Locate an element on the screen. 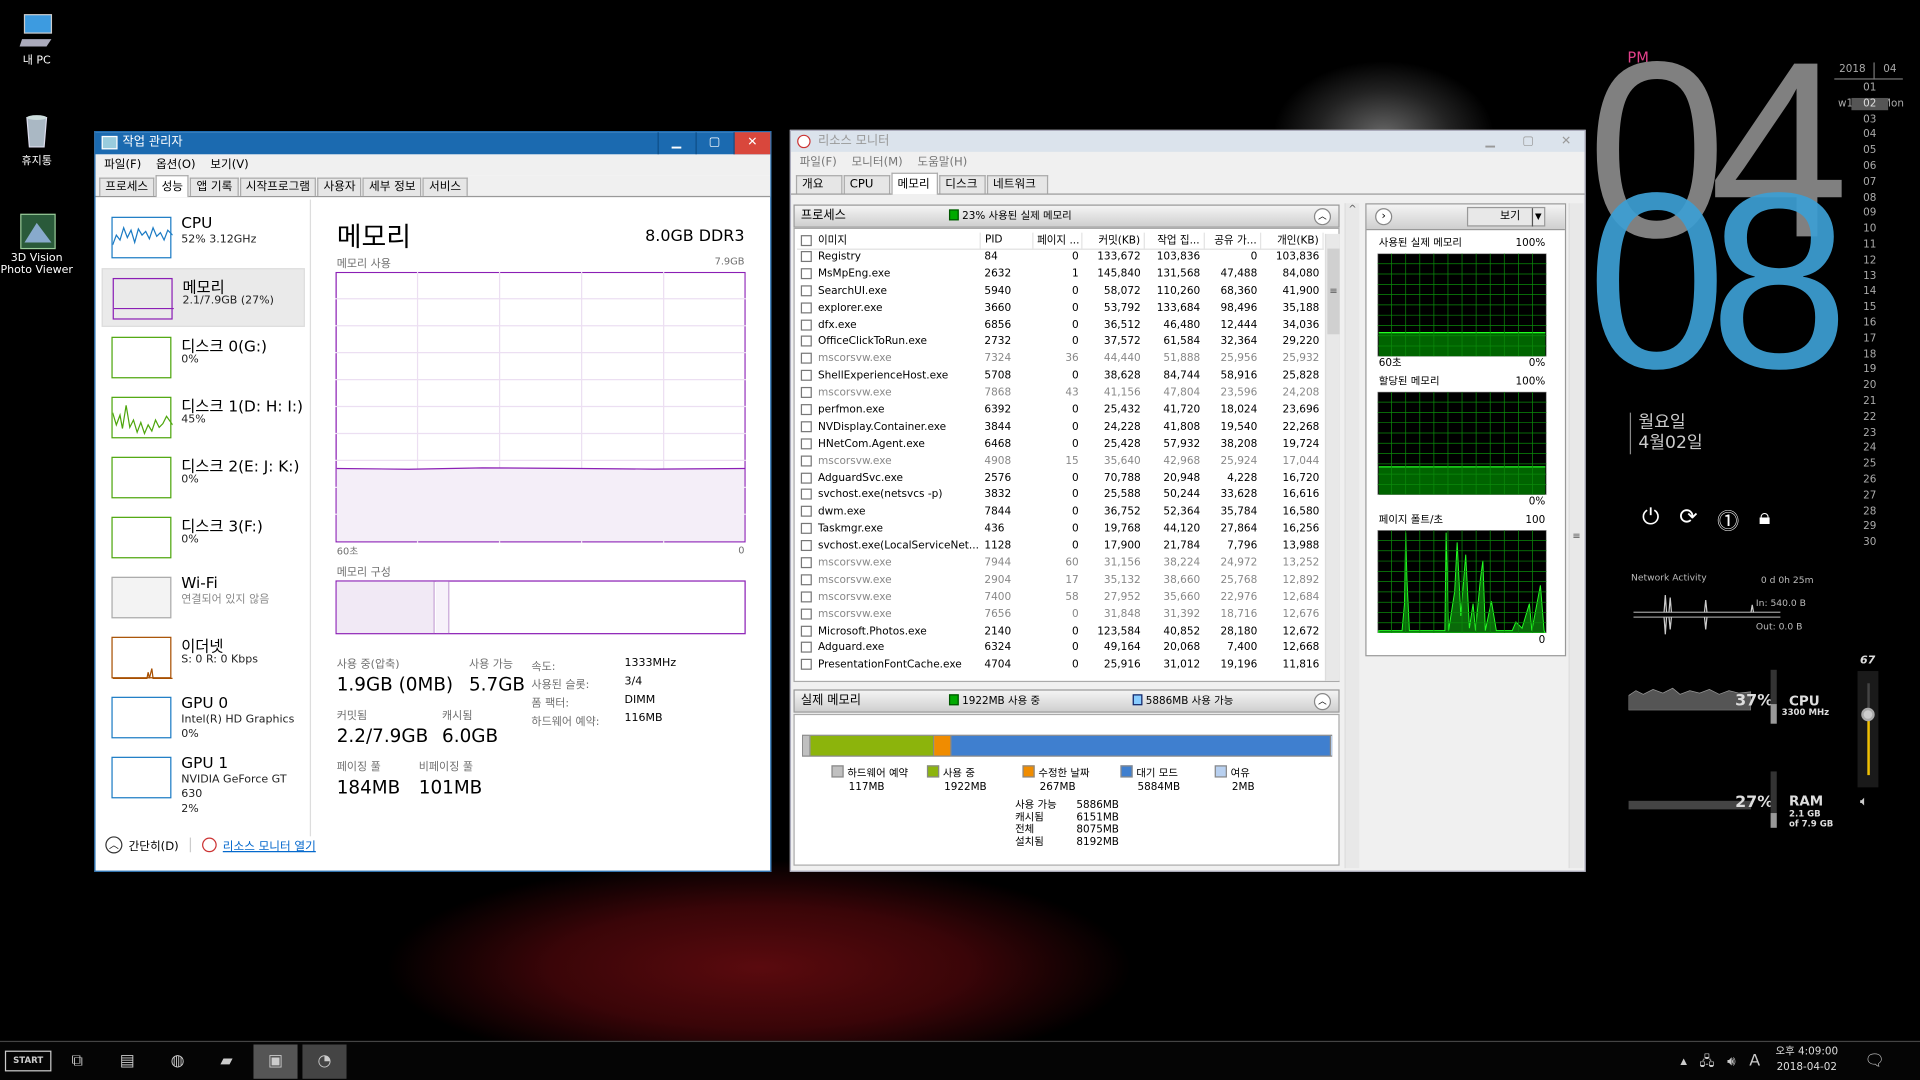 This screenshot has width=1920, height=1080. taskbar-clock: 오후 4:09:00 2018-04-02 is located at coordinates (1807, 1060).